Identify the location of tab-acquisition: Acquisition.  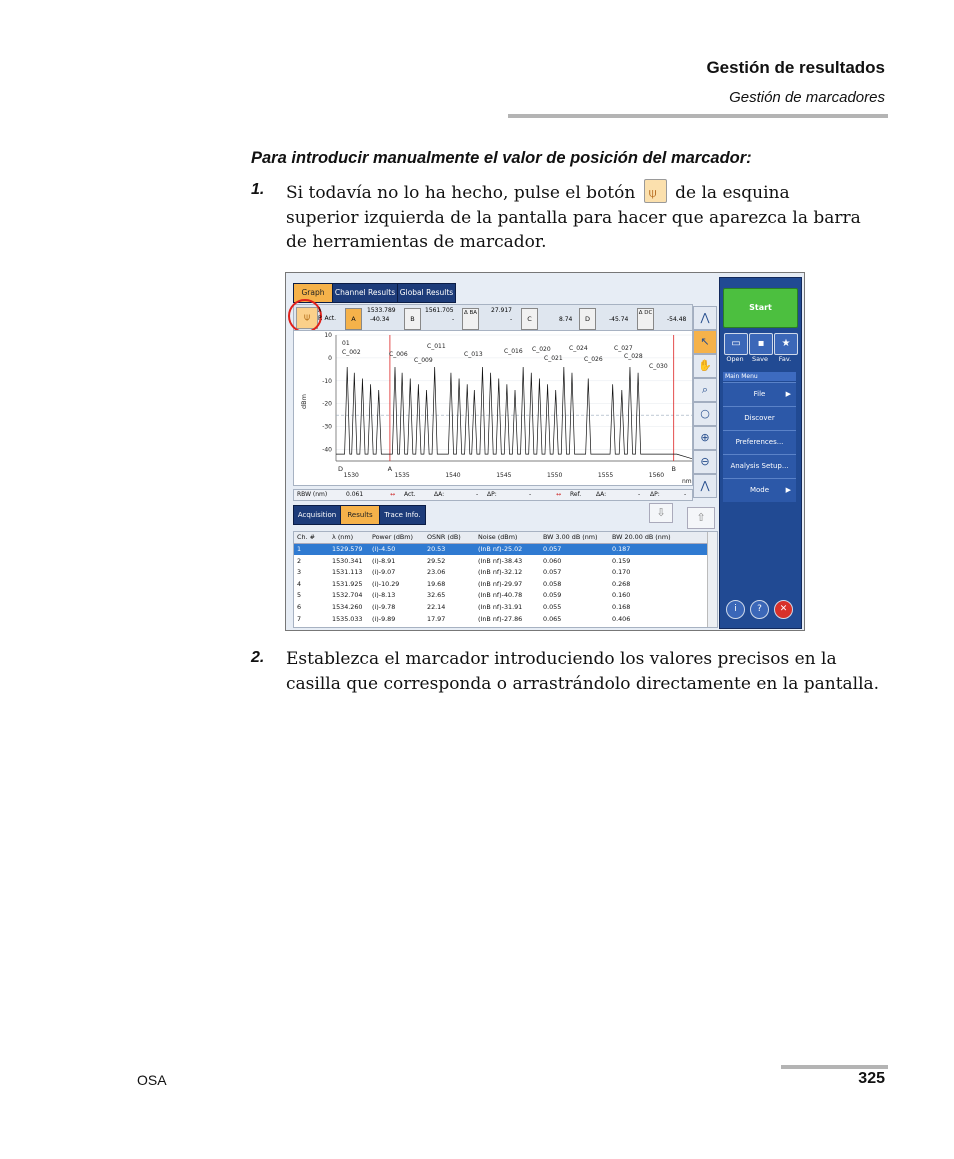
(317, 515).